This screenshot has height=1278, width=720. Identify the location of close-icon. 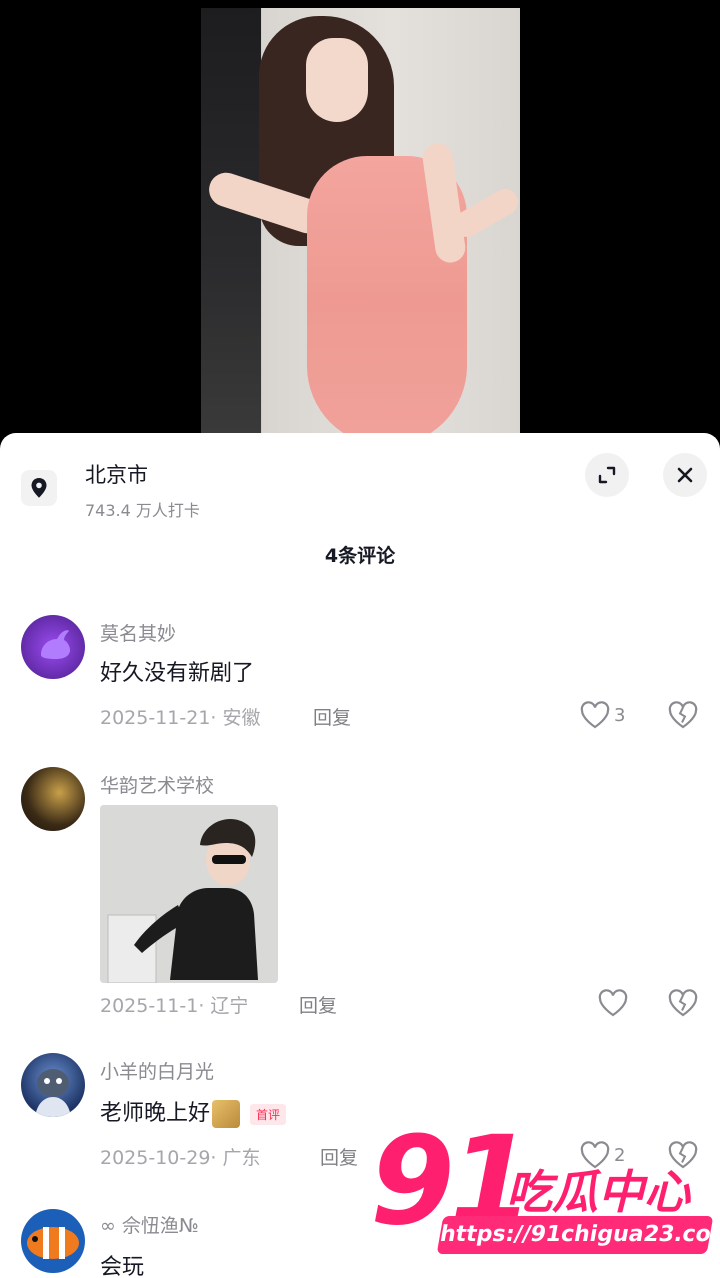
(685, 475).